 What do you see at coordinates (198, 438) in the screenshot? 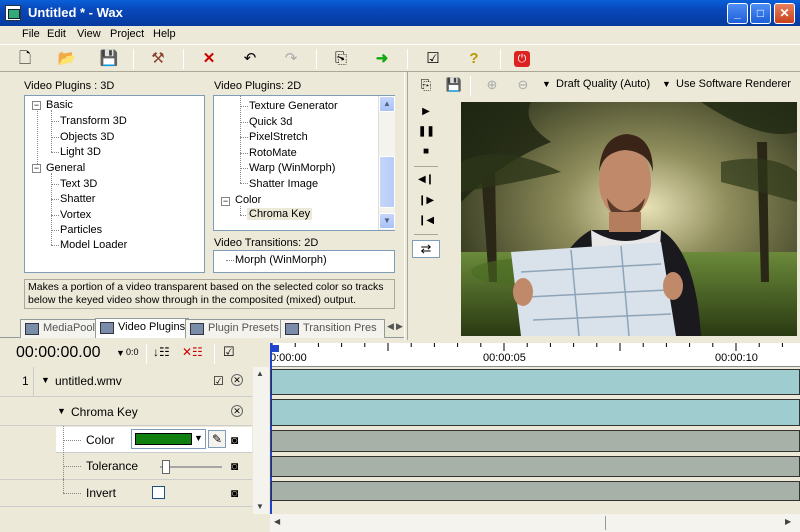
I see `color-dropdown-icon: ▼` at bounding box center [198, 438].